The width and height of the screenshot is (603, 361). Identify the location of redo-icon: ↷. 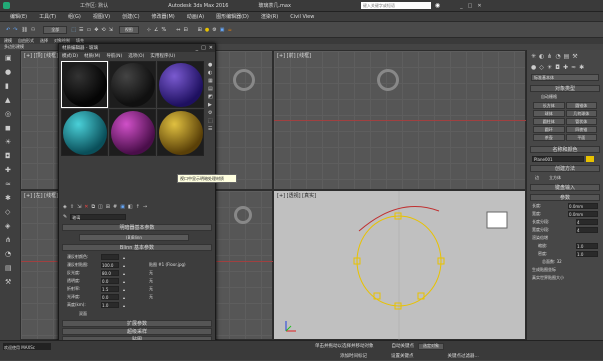
(15, 30).